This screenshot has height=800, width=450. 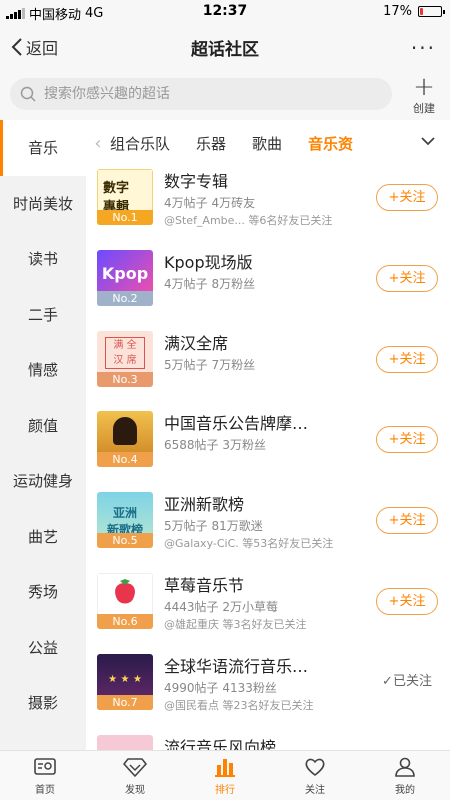 What do you see at coordinates (125, 217) in the screenshot?
I see `rank-badge: No.1` at bounding box center [125, 217].